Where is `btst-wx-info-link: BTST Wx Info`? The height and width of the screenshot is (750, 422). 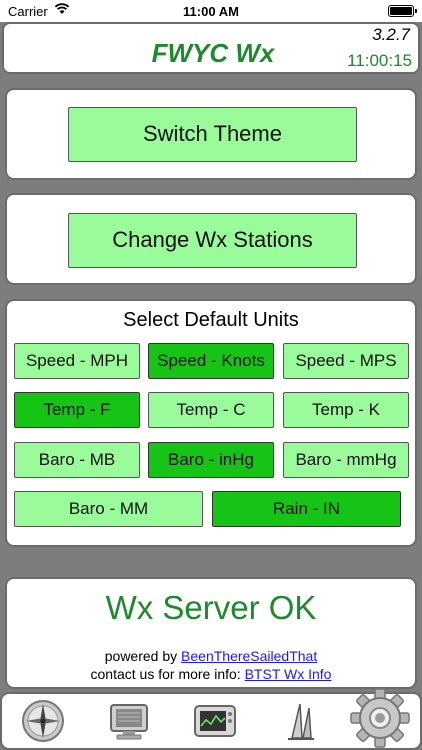 btst-wx-info-link: BTST Wx Info is located at coordinates (288, 674).